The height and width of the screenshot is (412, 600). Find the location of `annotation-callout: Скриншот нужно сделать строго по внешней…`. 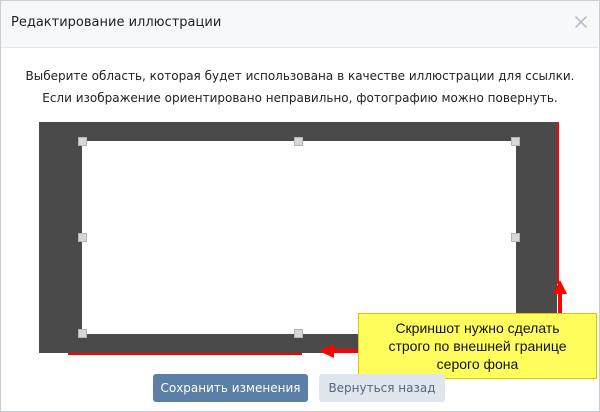

annotation-callout: Скриншот нужно сделать строго по внешней… is located at coordinates (477, 346).